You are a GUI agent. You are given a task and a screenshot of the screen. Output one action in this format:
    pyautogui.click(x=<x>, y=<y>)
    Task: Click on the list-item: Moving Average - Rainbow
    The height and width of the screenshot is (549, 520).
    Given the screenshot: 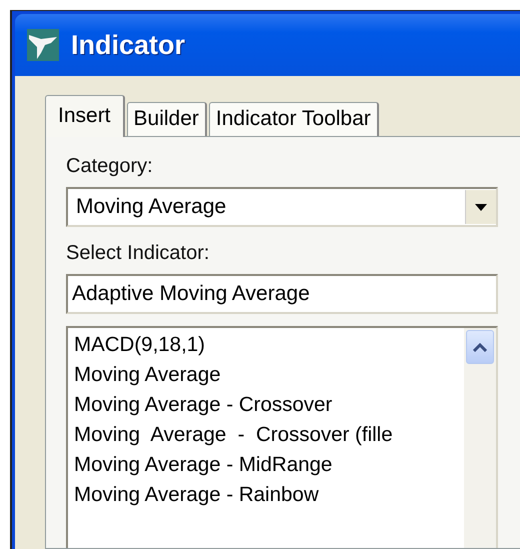 What is the action you would take?
    pyautogui.click(x=269, y=495)
    